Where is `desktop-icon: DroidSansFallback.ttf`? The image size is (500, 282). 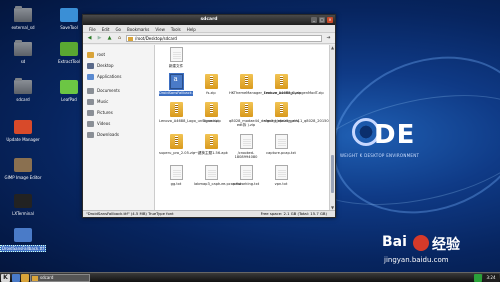
desktop-icon: DroidSansFallback.ttf is located at coordinates (23, 240).